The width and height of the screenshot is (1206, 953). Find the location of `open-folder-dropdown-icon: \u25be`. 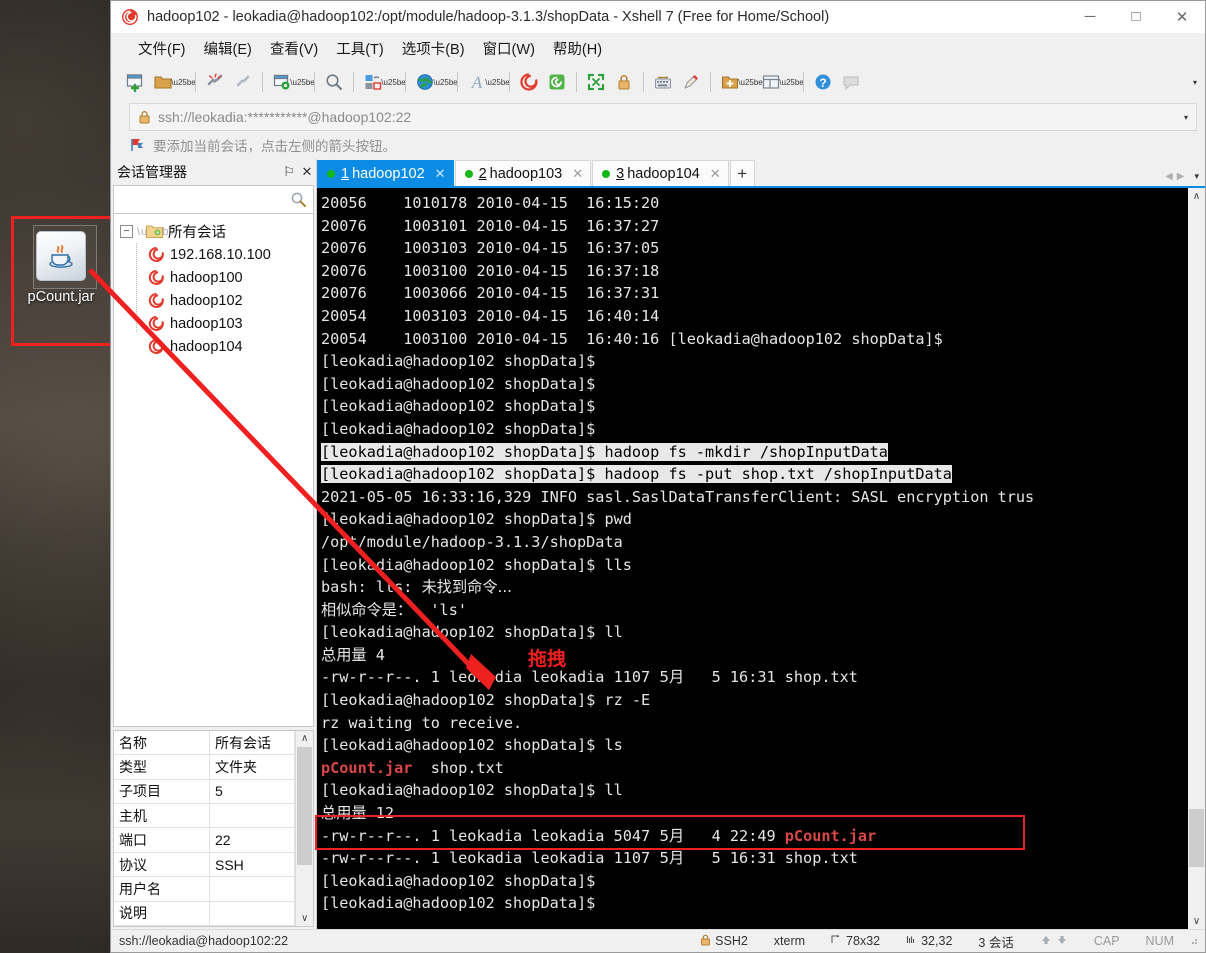

open-folder-dropdown-icon: \u25be is located at coordinates (183, 82).